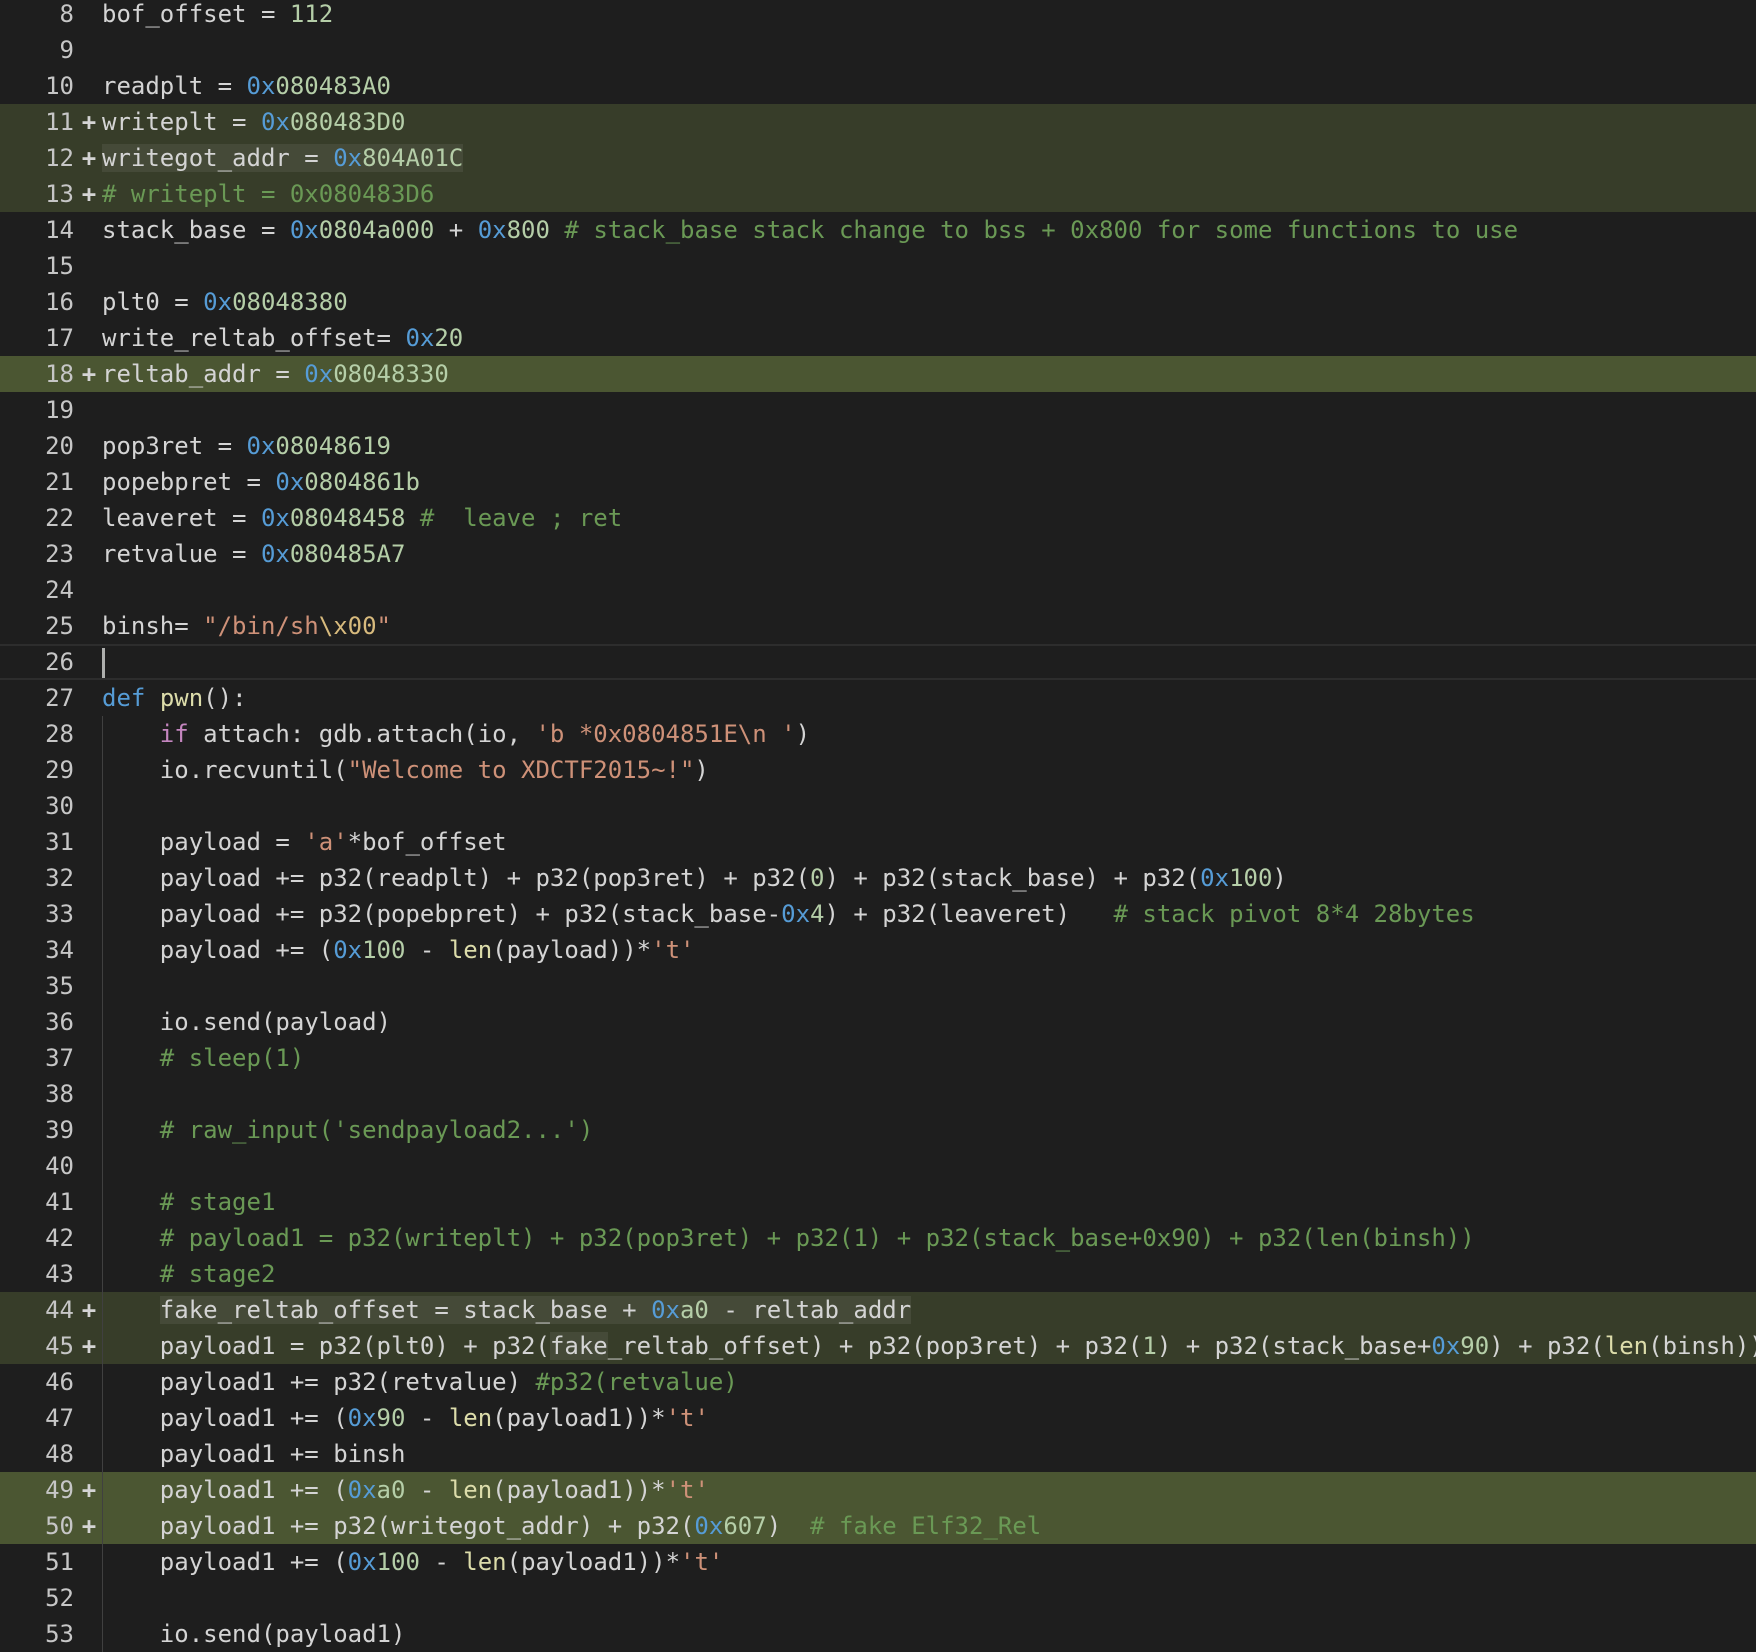  What do you see at coordinates (218, 302) in the screenshot?
I see `code-token: 0x` at bounding box center [218, 302].